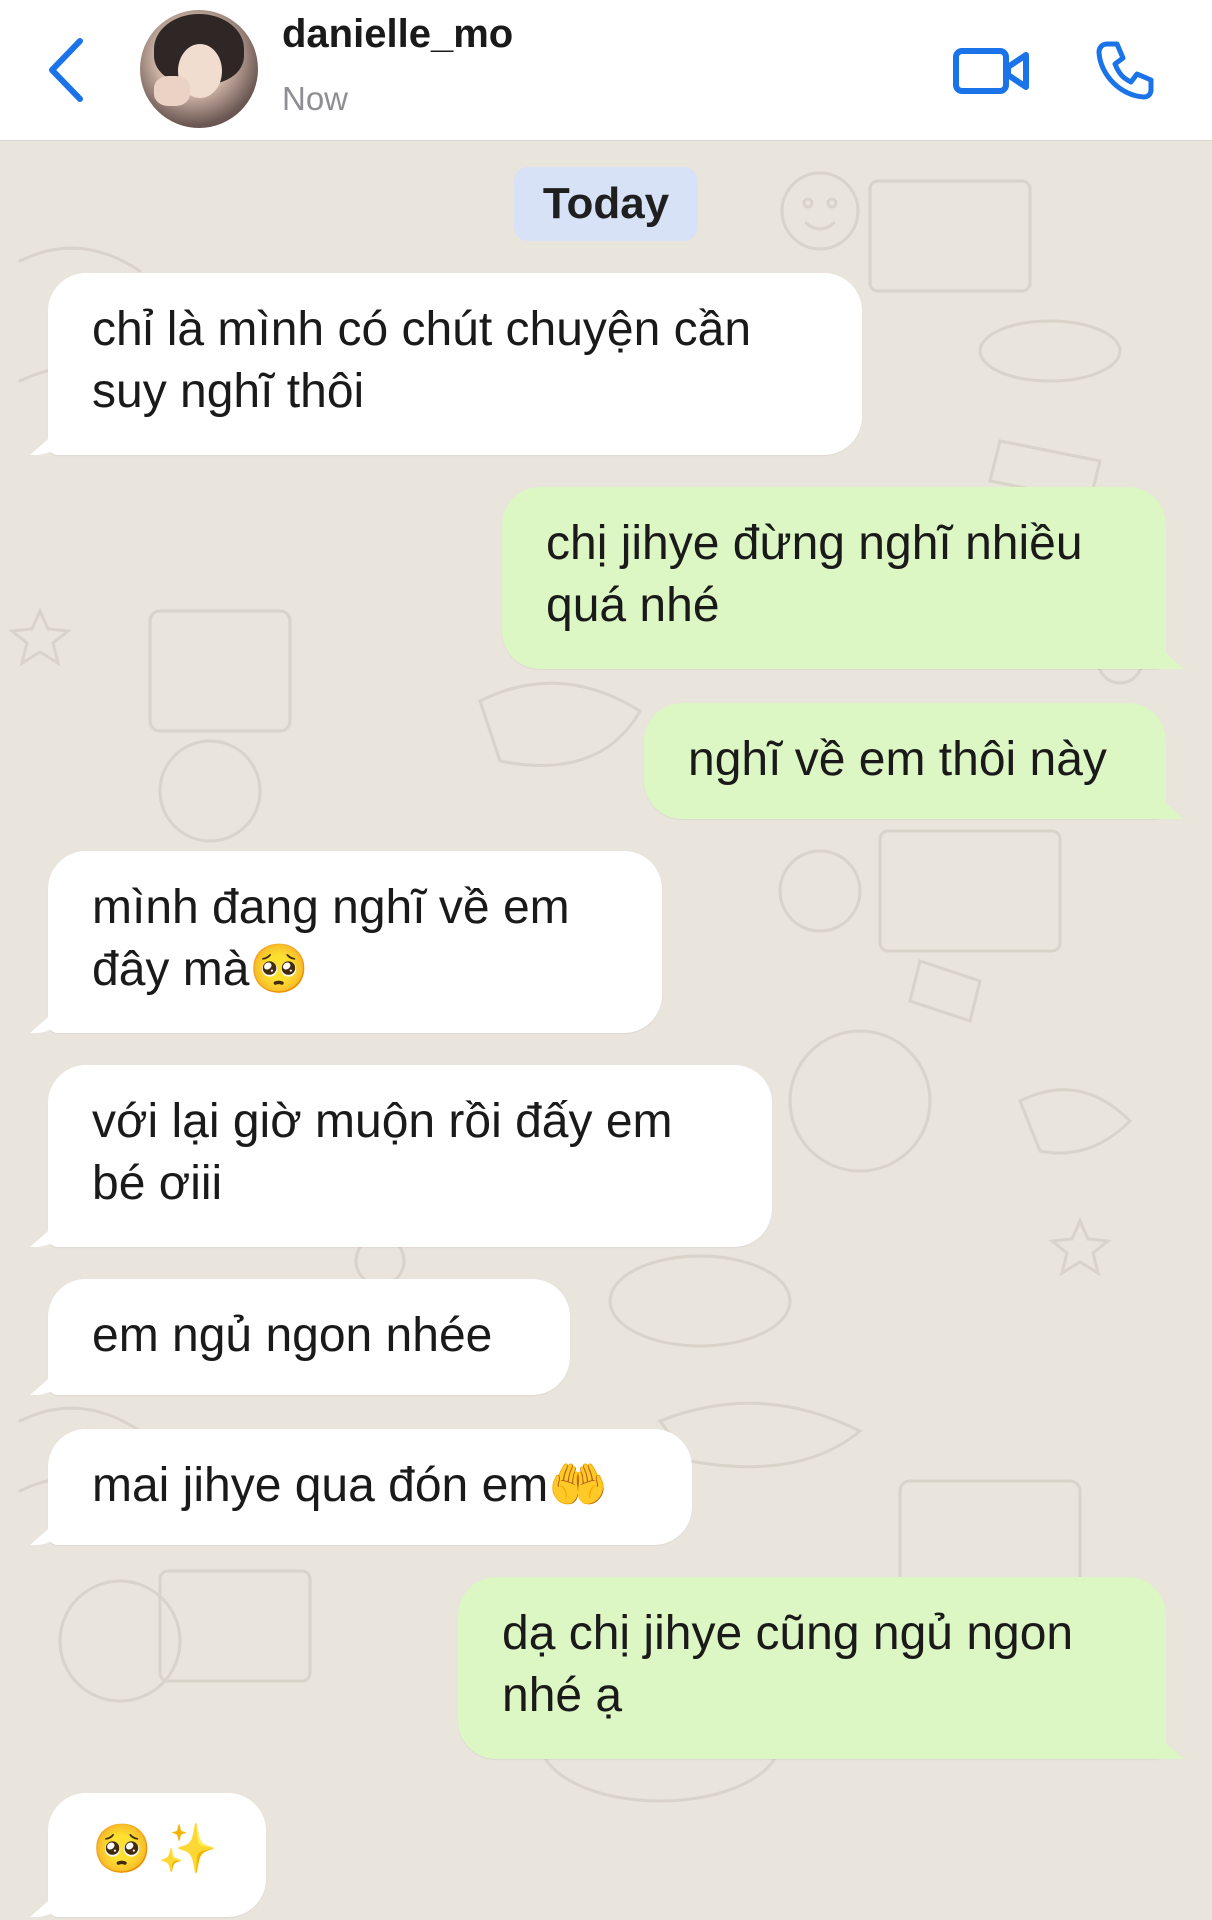 The width and height of the screenshot is (1212, 1920). I want to click on message-text: mai jihye qua đón em🤲, so click(350, 1485).